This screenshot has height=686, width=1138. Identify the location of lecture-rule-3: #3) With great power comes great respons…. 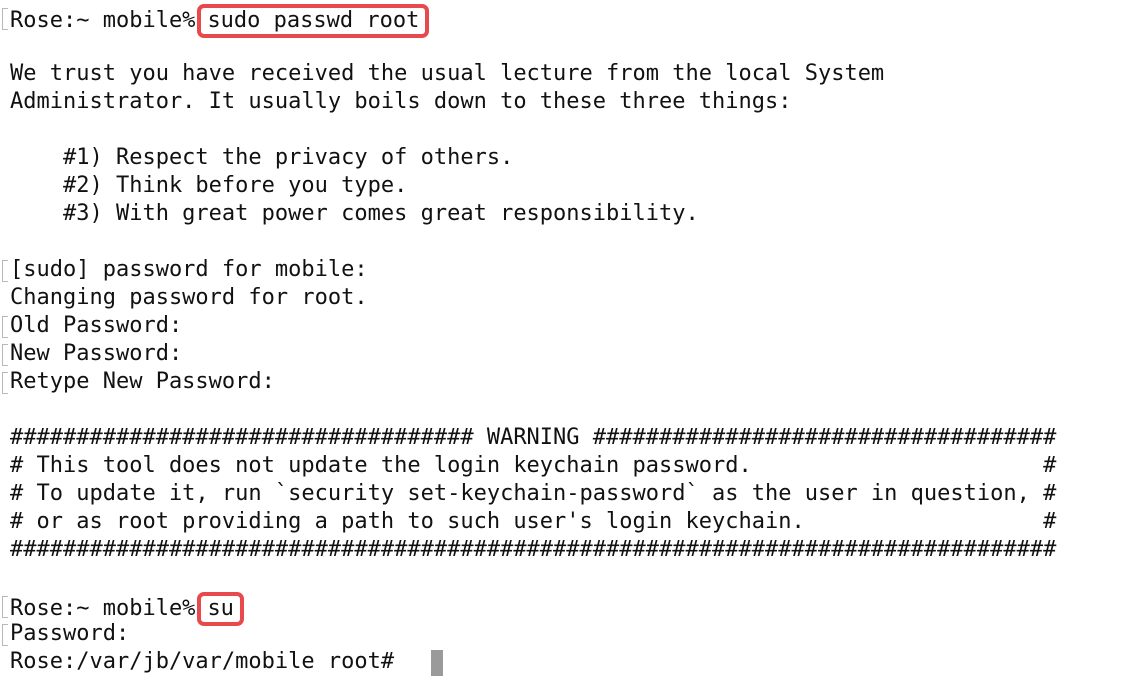
(354, 213).